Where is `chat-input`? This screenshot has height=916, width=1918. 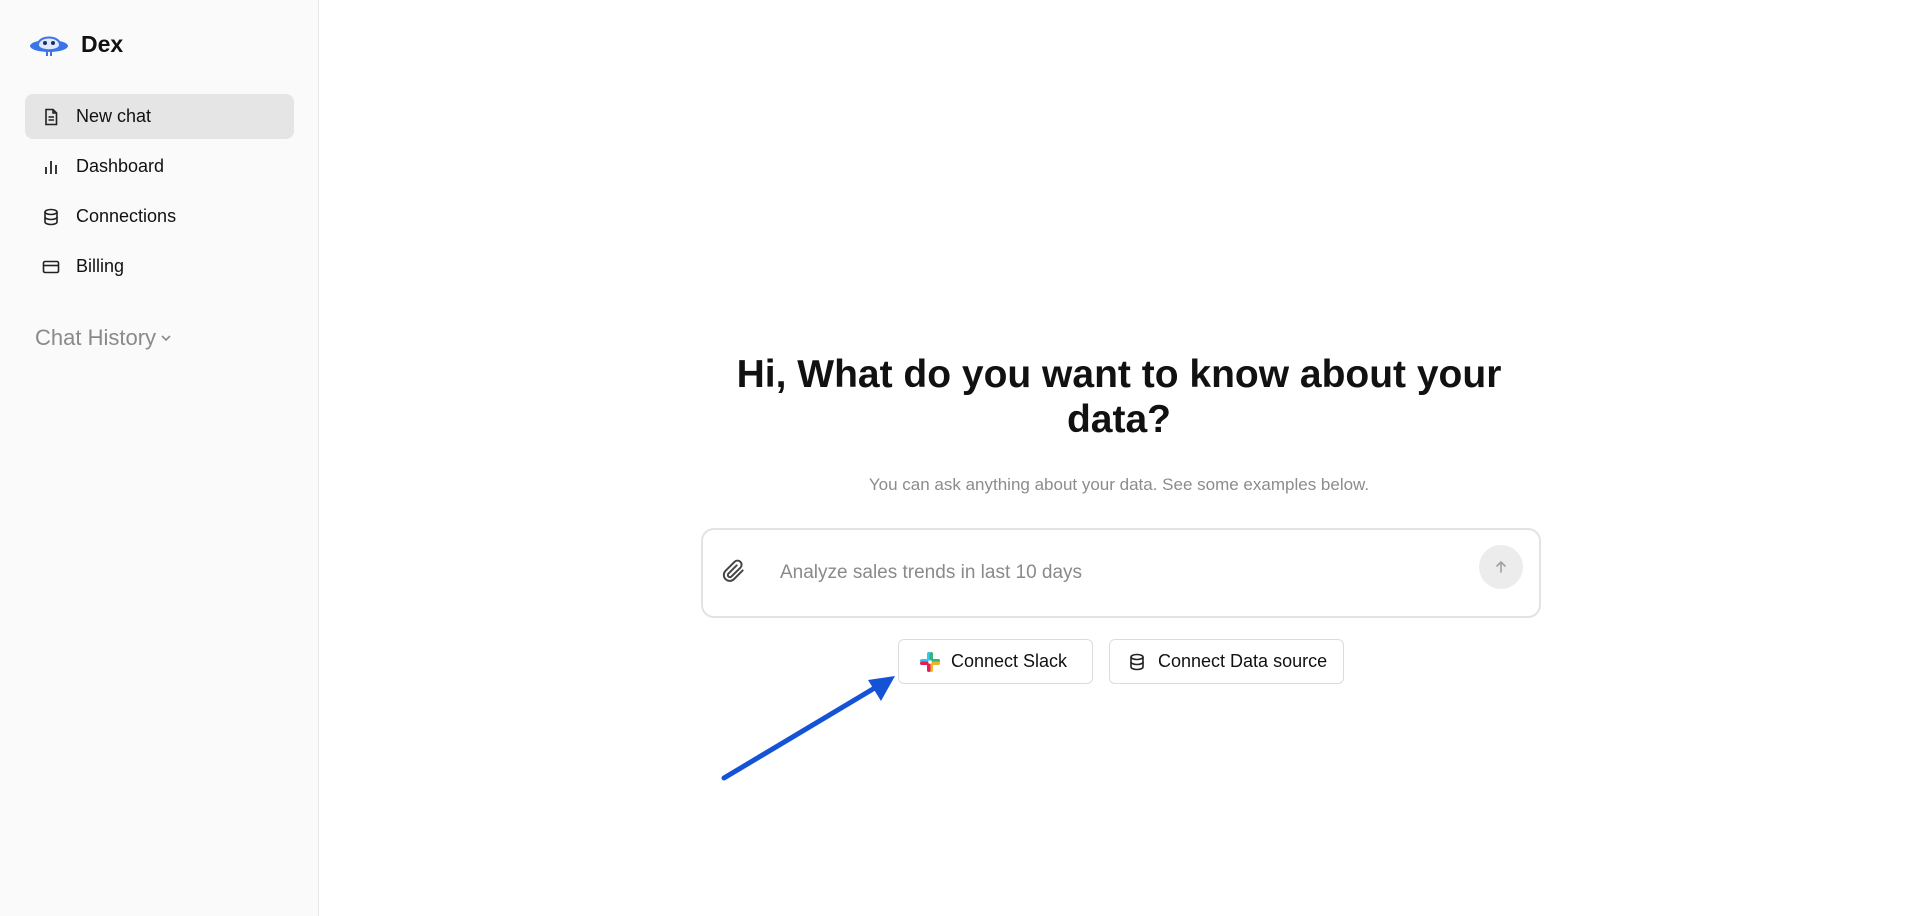 chat-input is located at coordinates (1100, 573).